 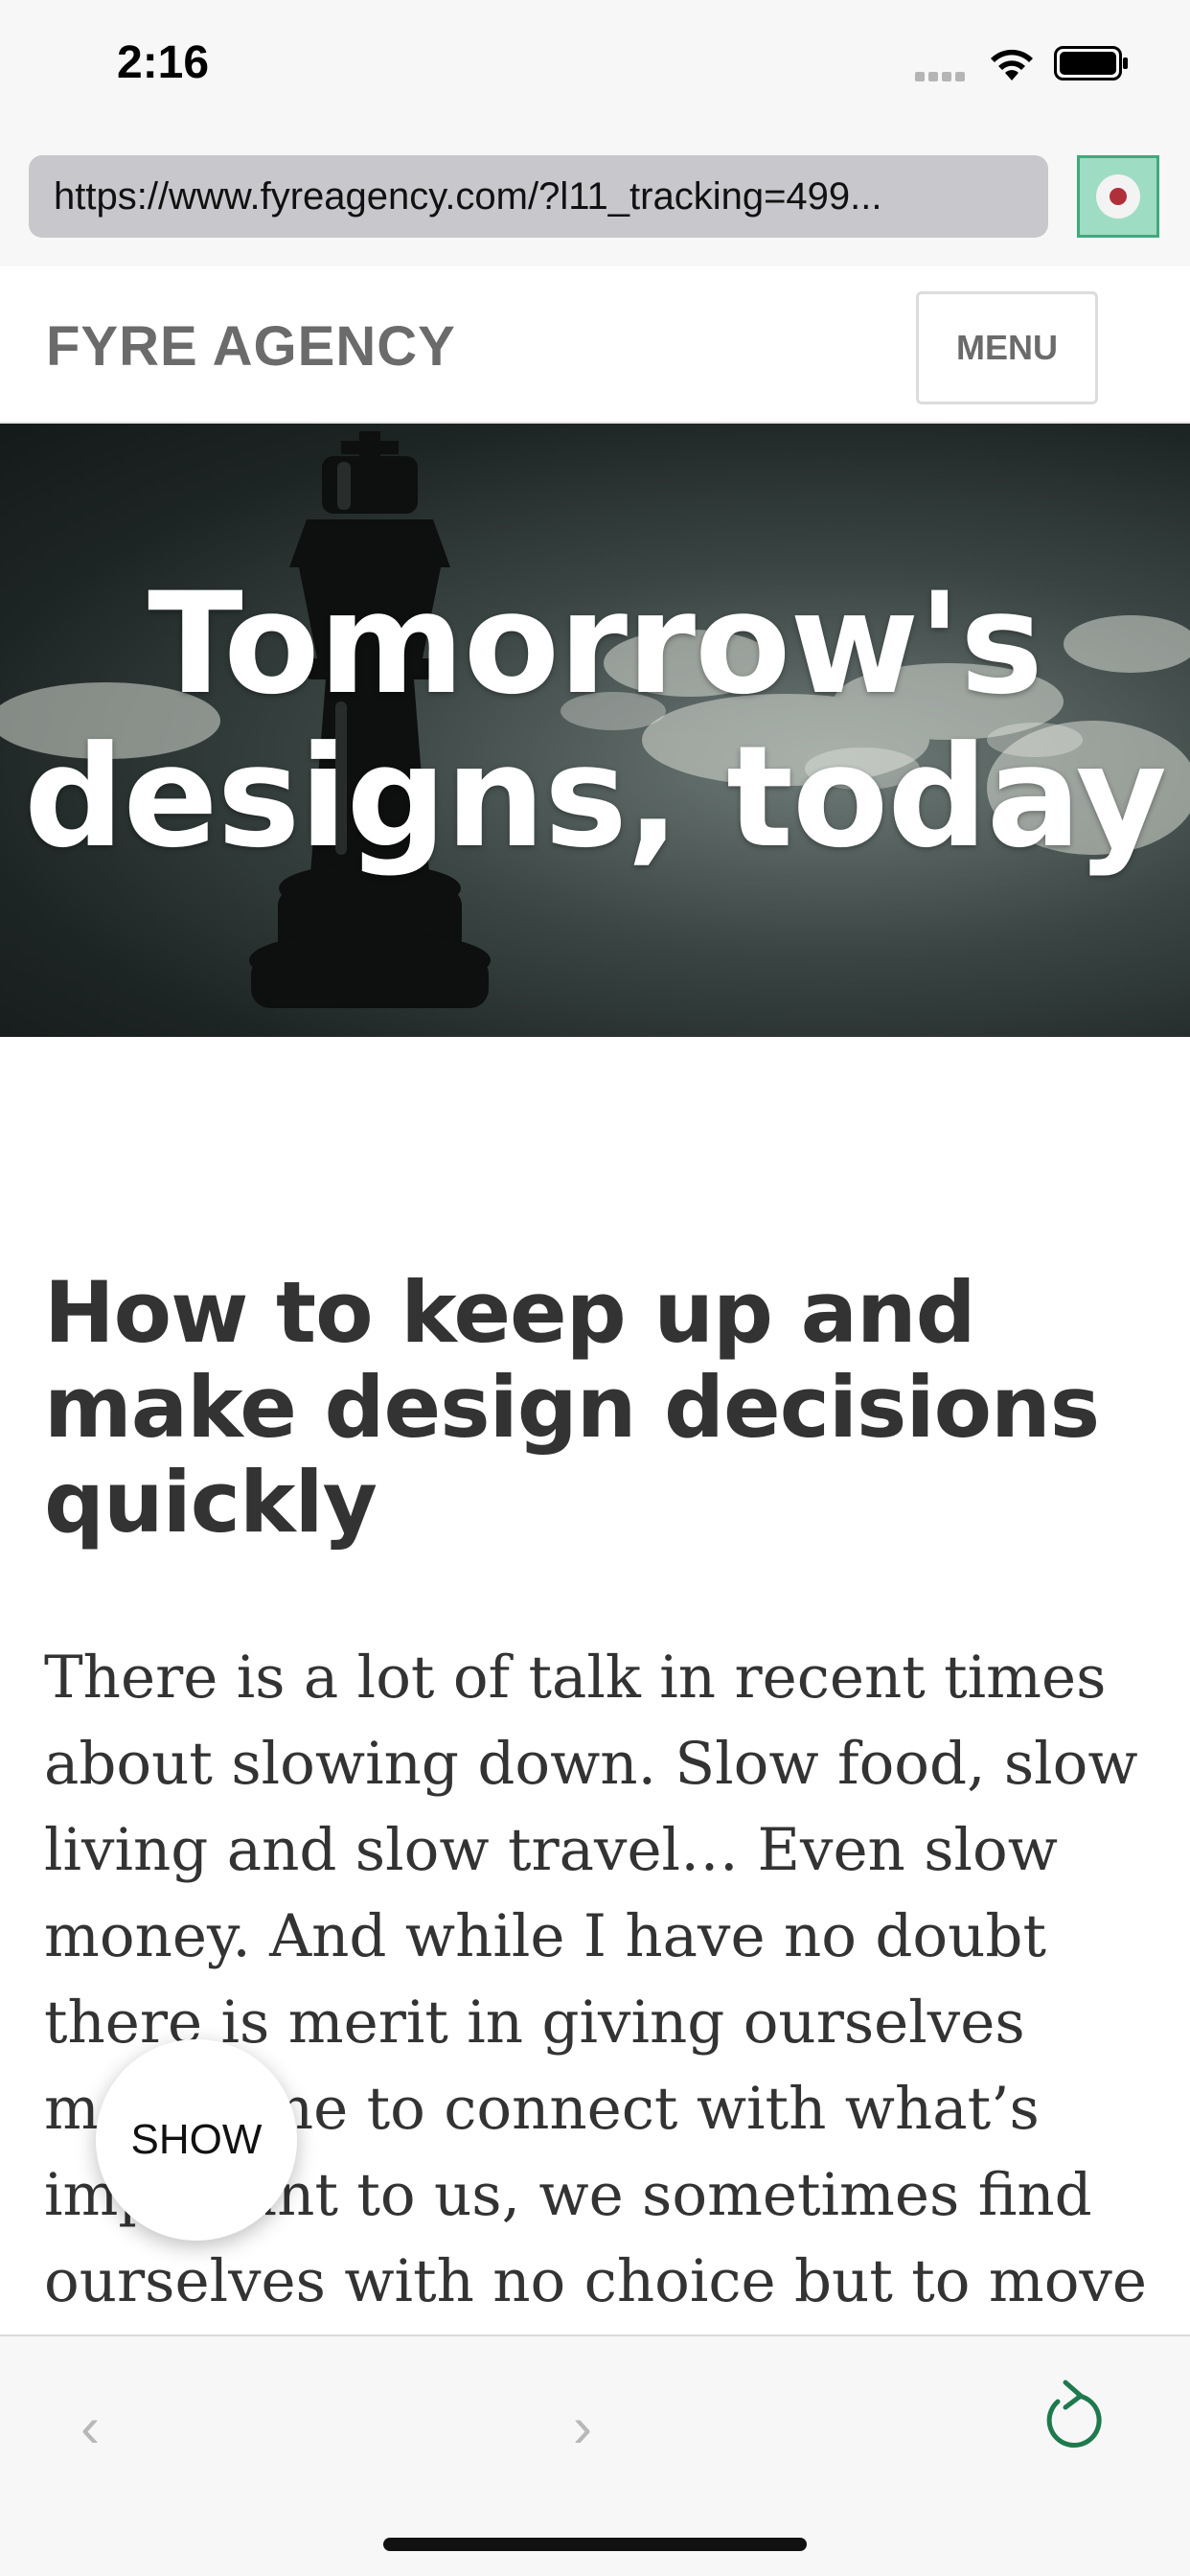 I want to click on status-time: 2:16, so click(x=163, y=63).